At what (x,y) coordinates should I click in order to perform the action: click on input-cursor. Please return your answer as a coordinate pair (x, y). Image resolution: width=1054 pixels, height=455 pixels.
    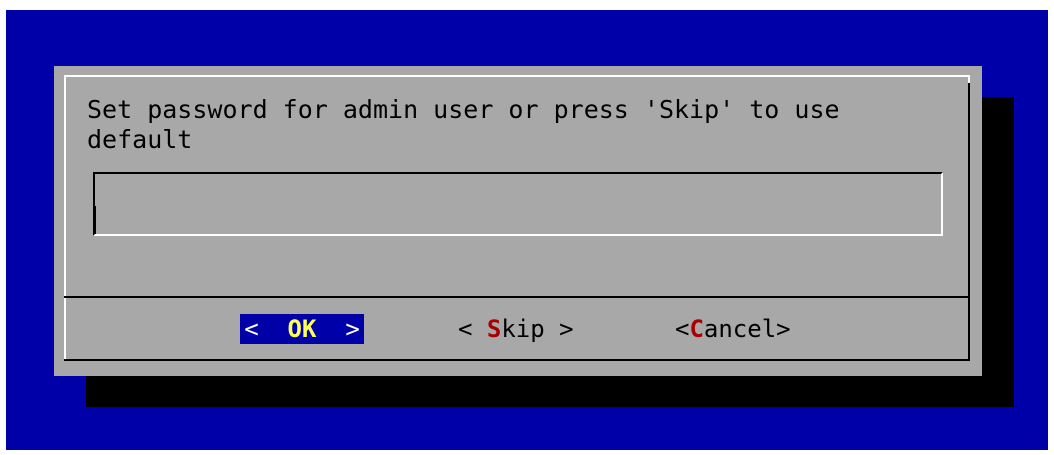
    Looking at the image, I should click on (94, 220).